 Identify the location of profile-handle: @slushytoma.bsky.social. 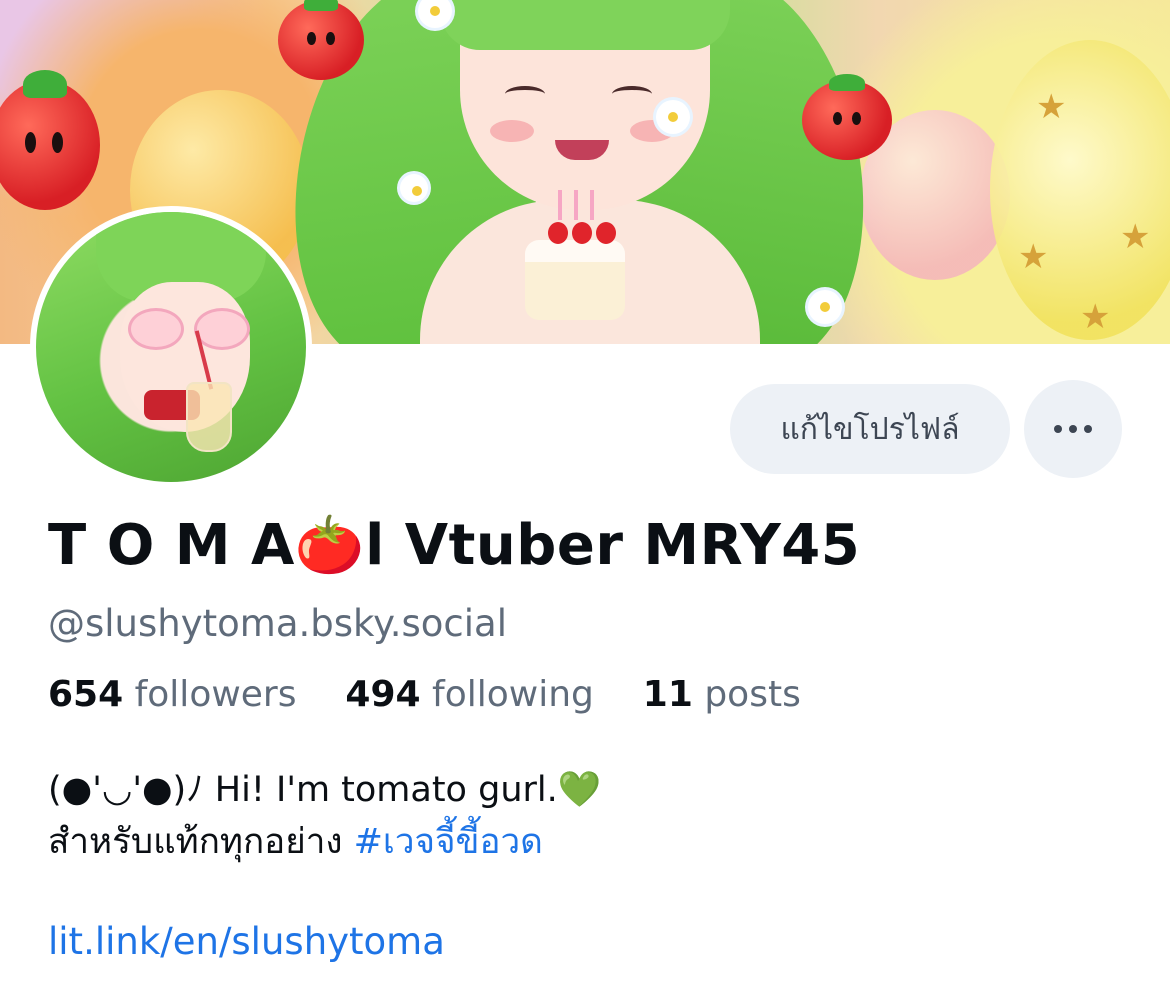
(277, 623).